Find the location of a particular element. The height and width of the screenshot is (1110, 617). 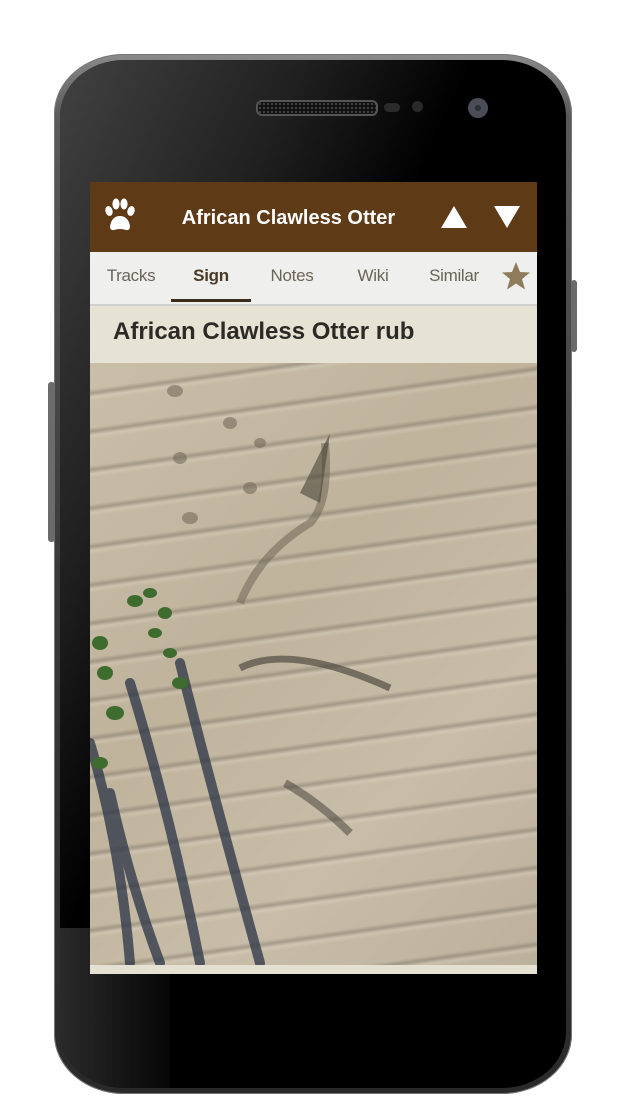

tab-notes: Notes is located at coordinates (292, 278).